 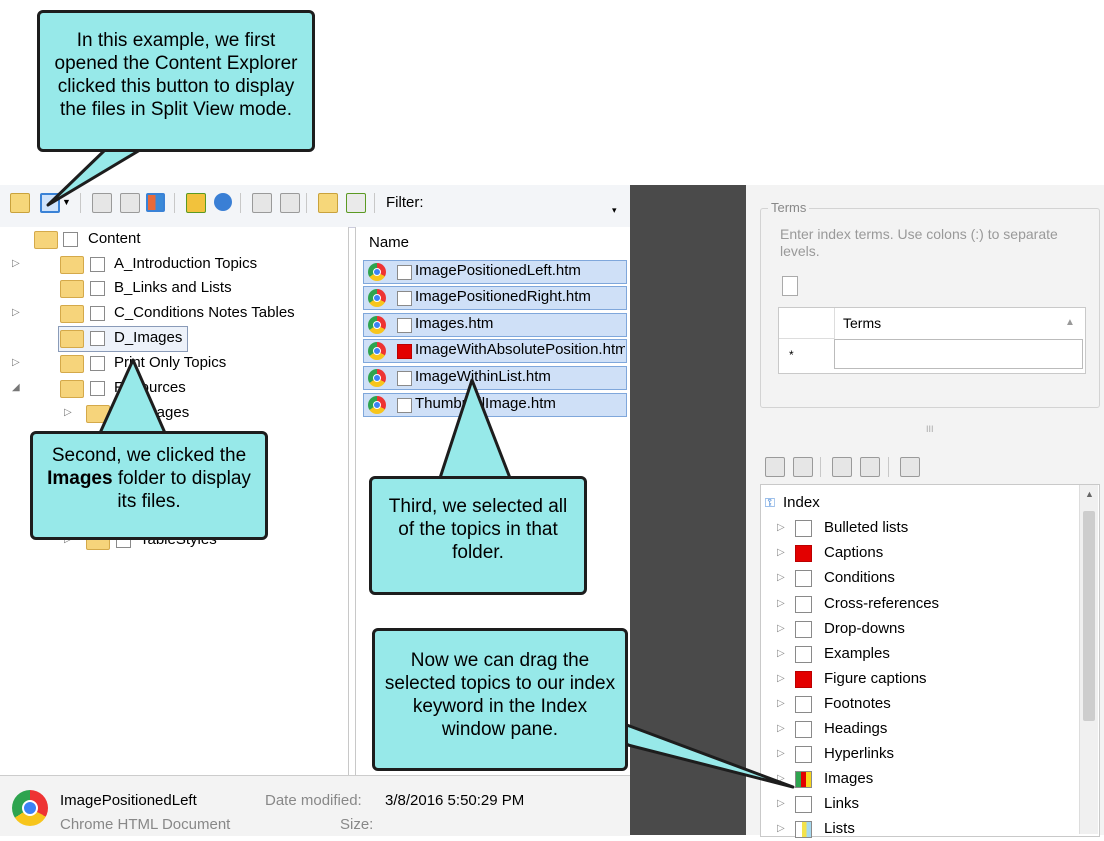 I want to click on add-term-icon, so click(x=775, y=467).